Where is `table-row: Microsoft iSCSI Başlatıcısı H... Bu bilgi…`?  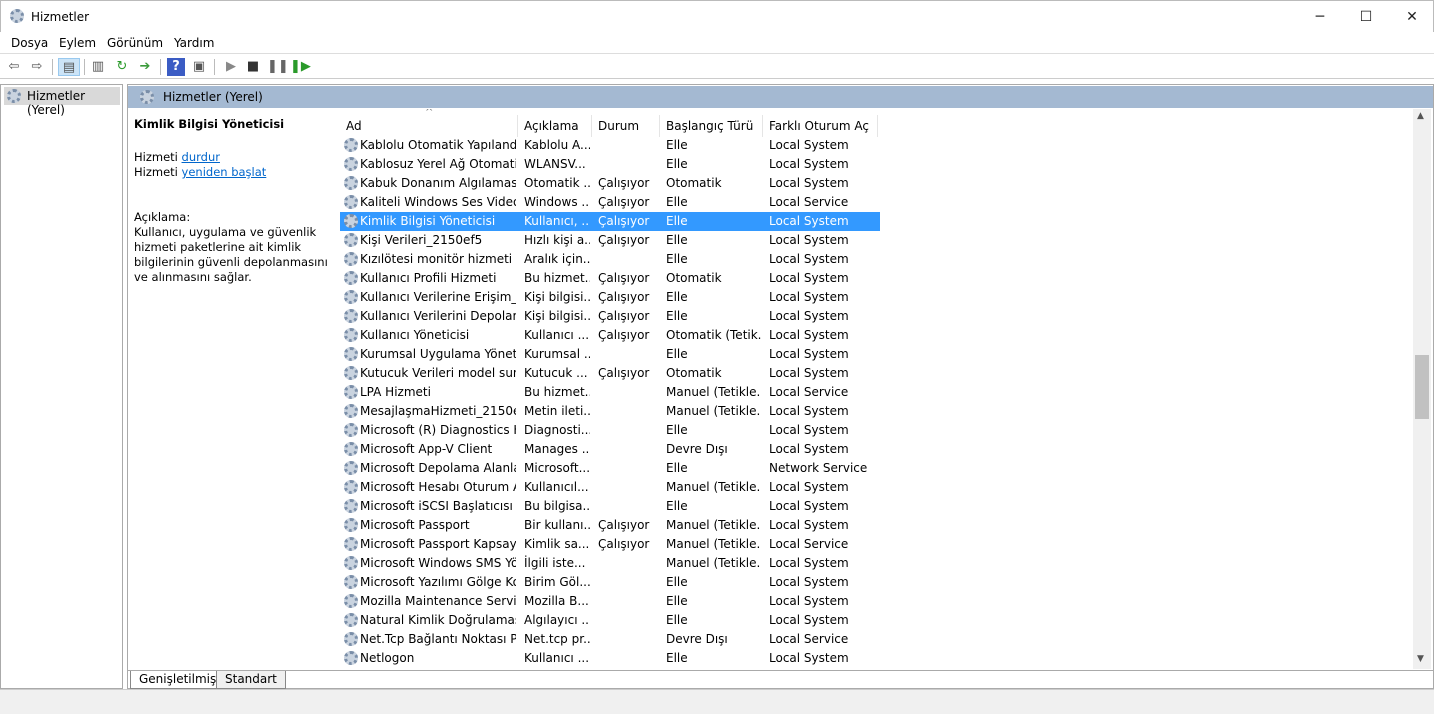
table-row: Microsoft iSCSI Başlatıcısı H... Bu bilgi… is located at coordinates (610, 506).